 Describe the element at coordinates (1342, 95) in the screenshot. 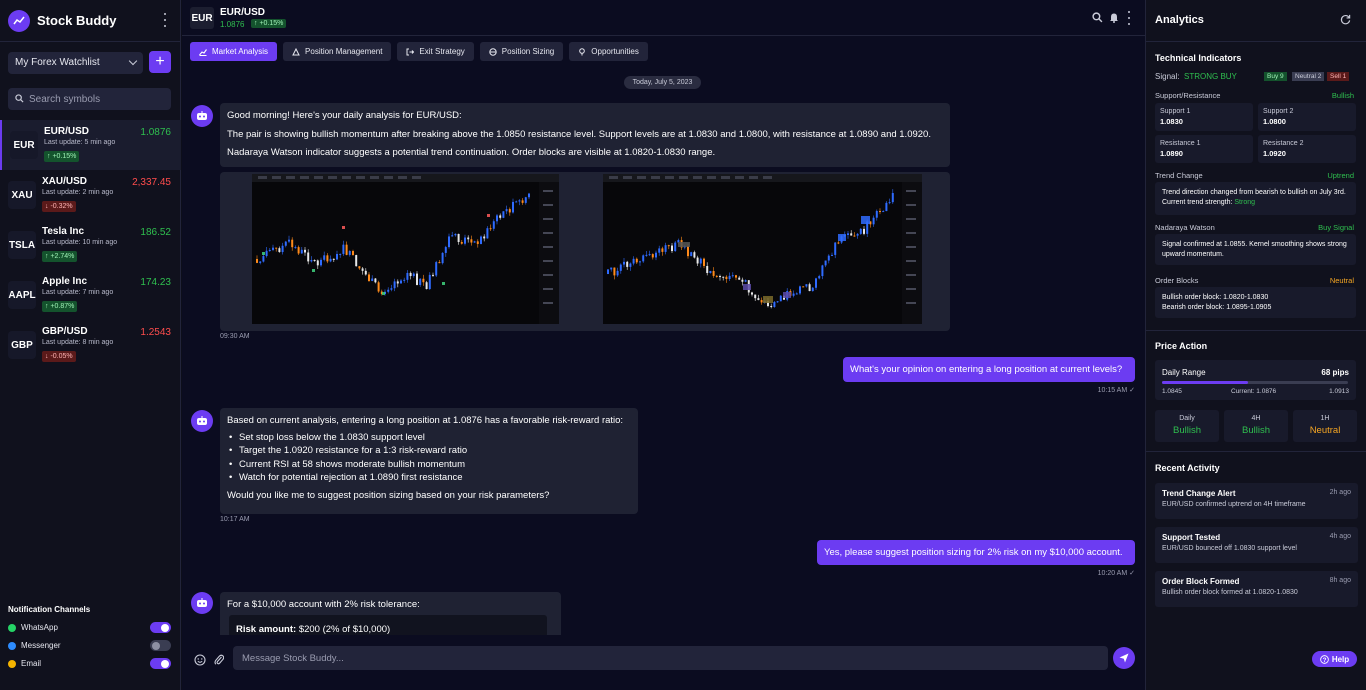

I see `support-resistance-status: Bullish` at that location.